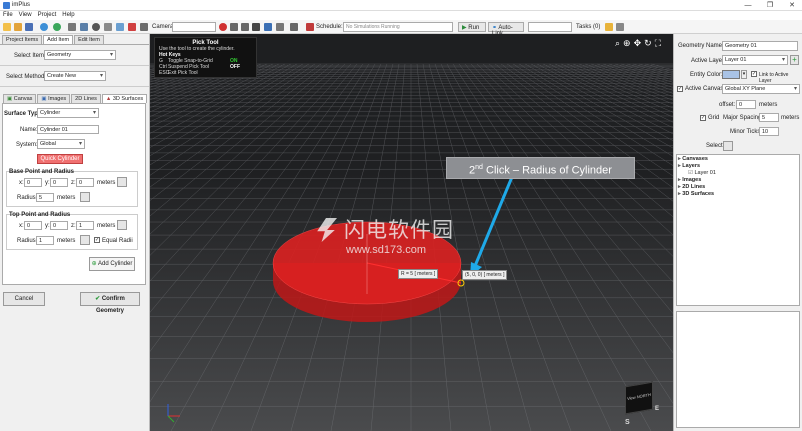 The image size is (802, 431). Describe the element at coordinates (22, 39) in the screenshot. I see `tab-project-items: Project Items` at that location.